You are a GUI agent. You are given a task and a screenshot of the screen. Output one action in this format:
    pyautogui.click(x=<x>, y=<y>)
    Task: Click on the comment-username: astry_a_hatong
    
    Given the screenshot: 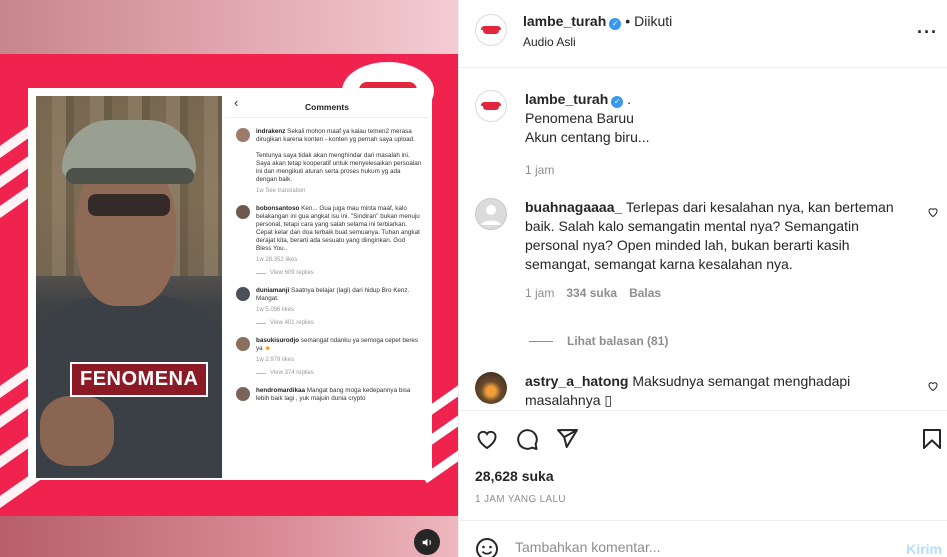 What is the action you would take?
    pyautogui.click(x=576, y=381)
    